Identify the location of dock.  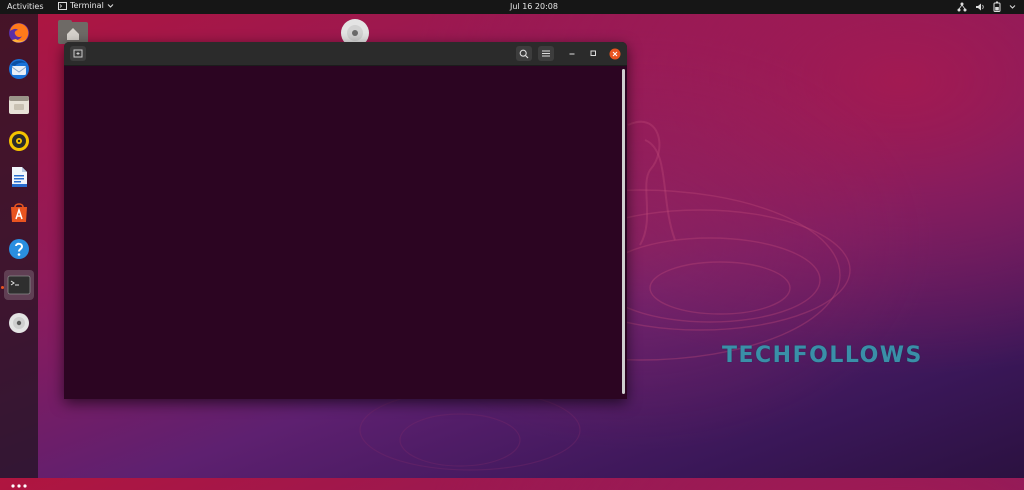
(19, 251).